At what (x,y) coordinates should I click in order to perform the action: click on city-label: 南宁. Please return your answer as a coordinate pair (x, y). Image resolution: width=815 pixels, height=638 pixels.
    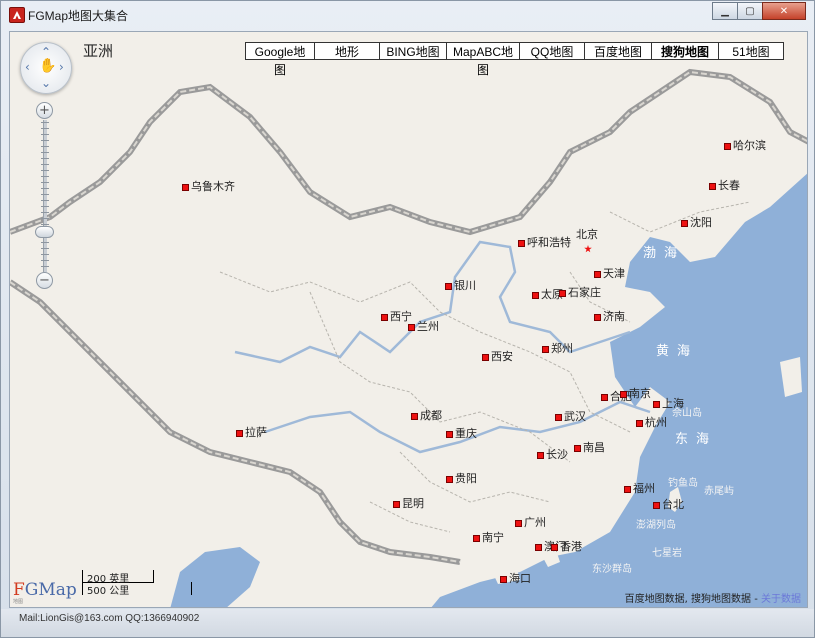
    Looking at the image, I should click on (493, 537).